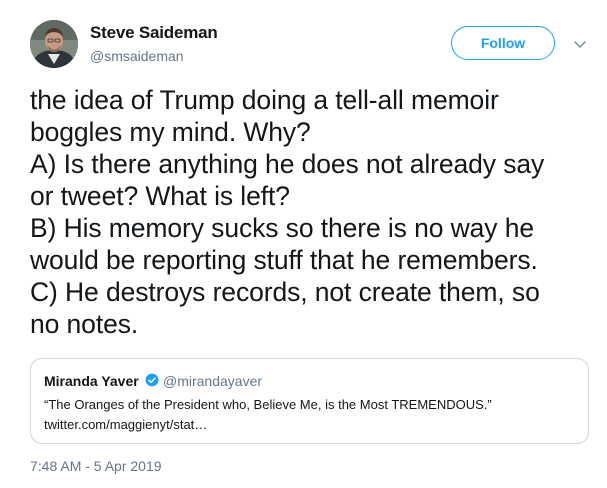  What do you see at coordinates (503, 43) in the screenshot?
I see `follow-button: Follow` at bounding box center [503, 43].